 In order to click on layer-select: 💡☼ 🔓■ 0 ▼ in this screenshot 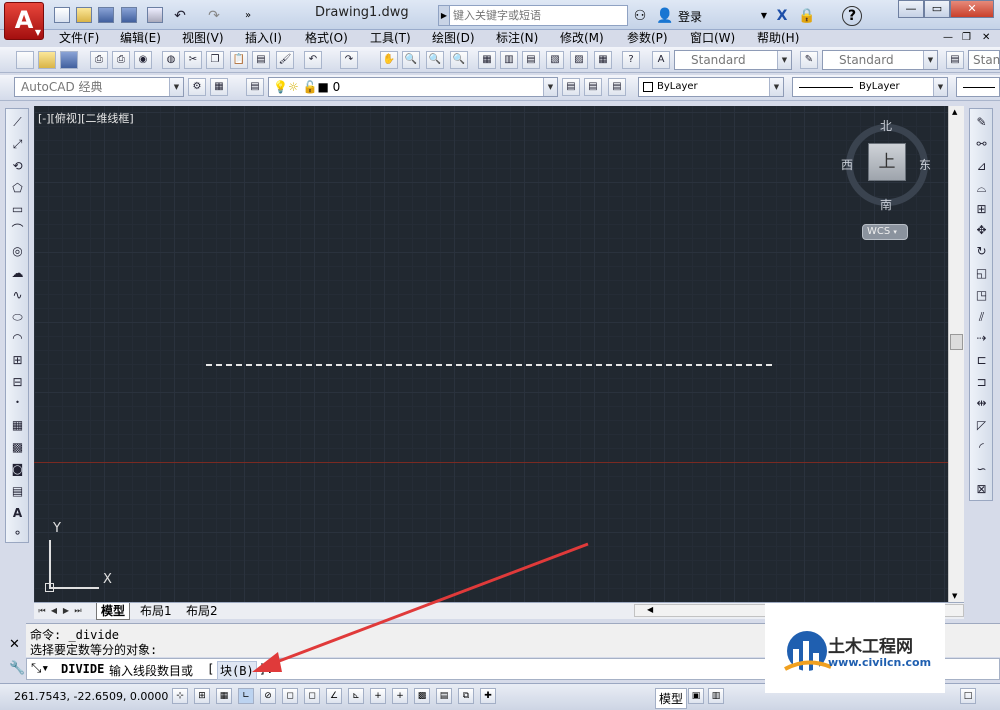, I will do `click(413, 87)`.